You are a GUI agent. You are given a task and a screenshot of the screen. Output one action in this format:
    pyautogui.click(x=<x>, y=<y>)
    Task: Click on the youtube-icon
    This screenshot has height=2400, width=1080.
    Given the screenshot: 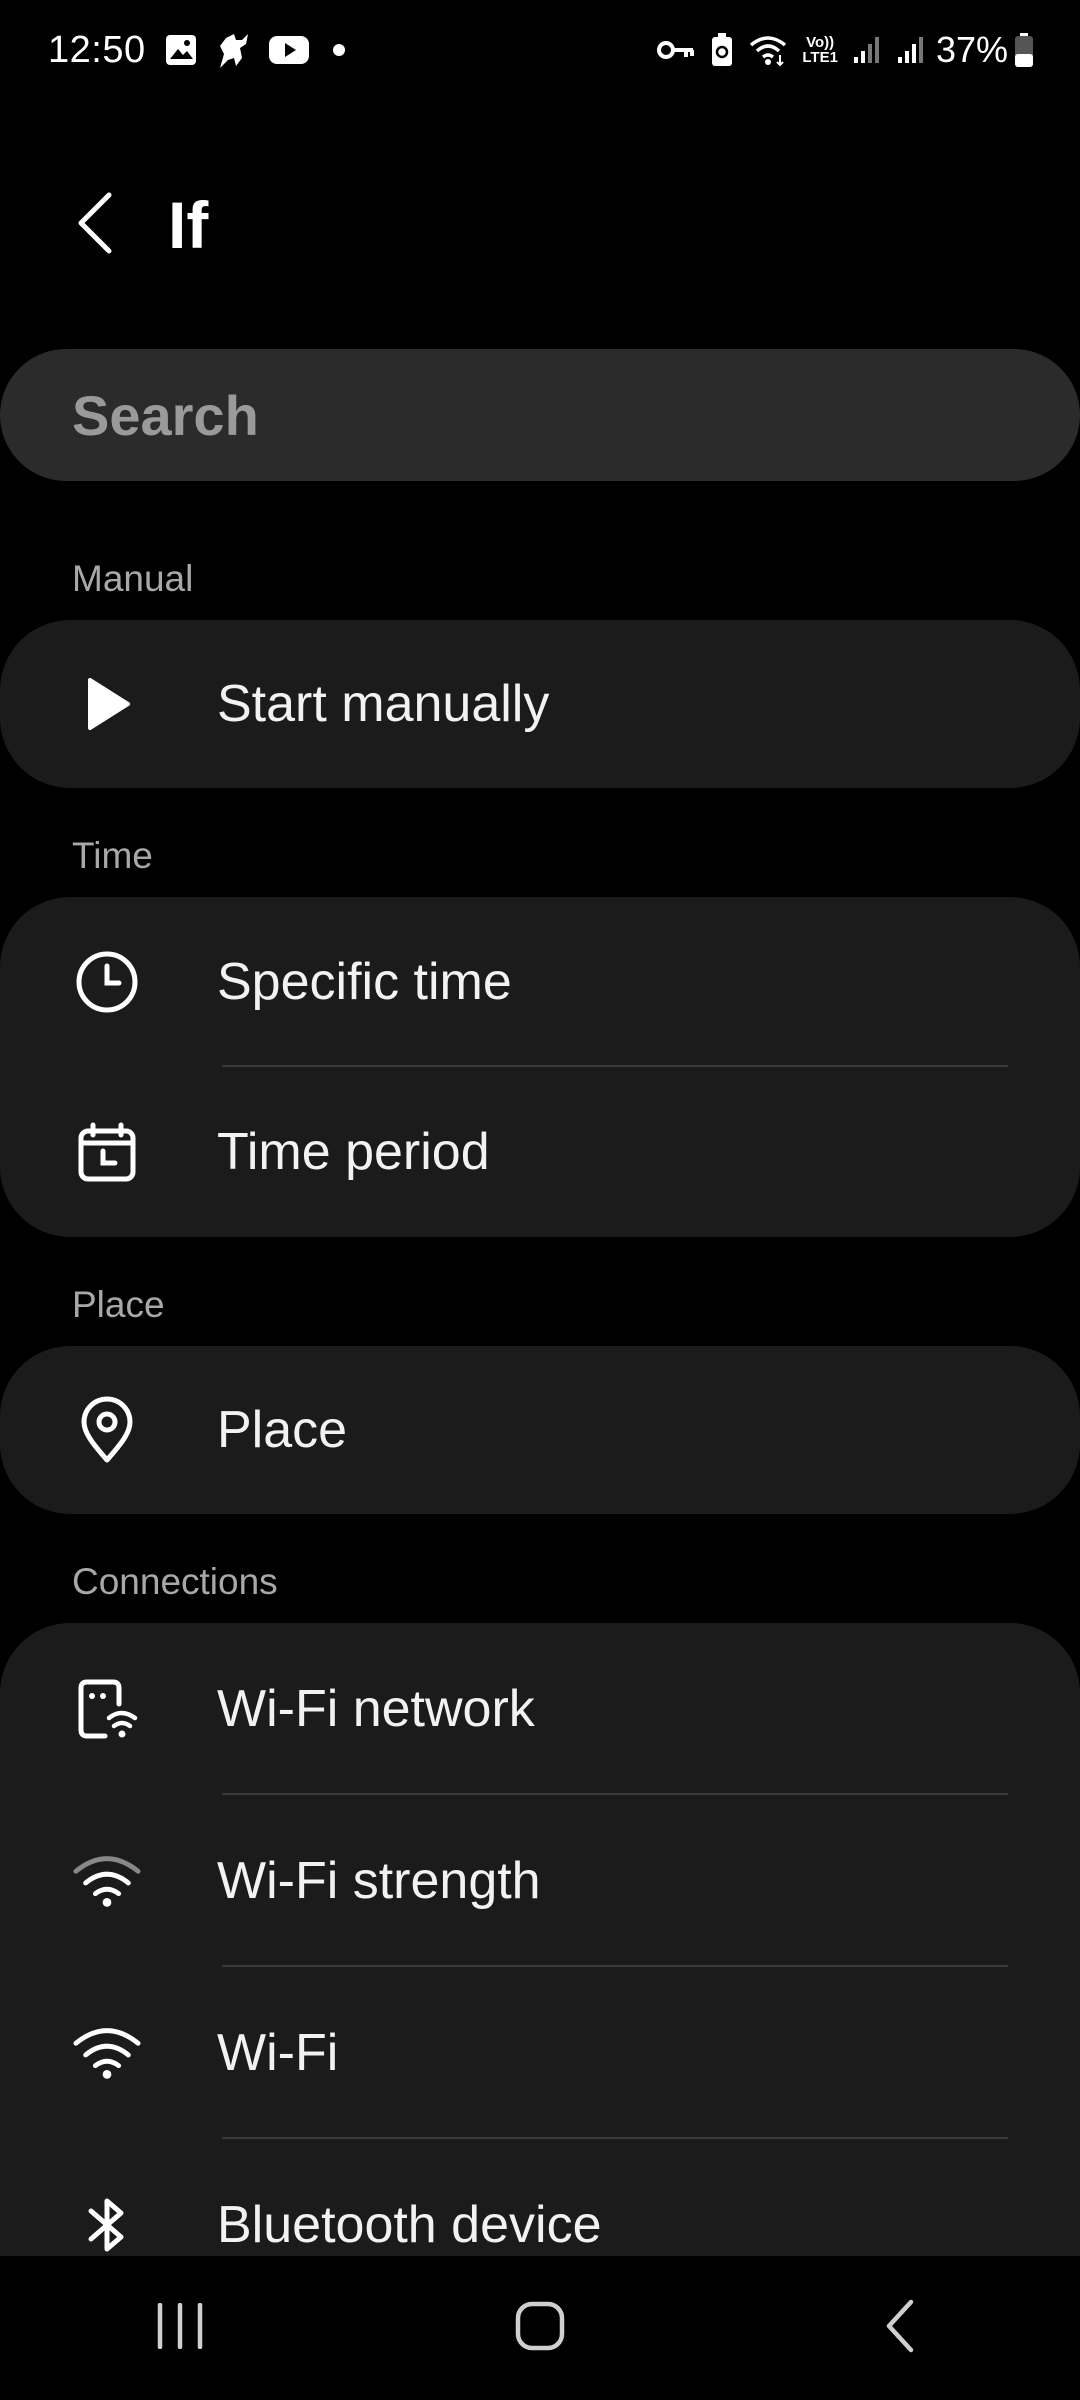 What is the action you would take?
    pyautogui.click(x=289, y=50)
    